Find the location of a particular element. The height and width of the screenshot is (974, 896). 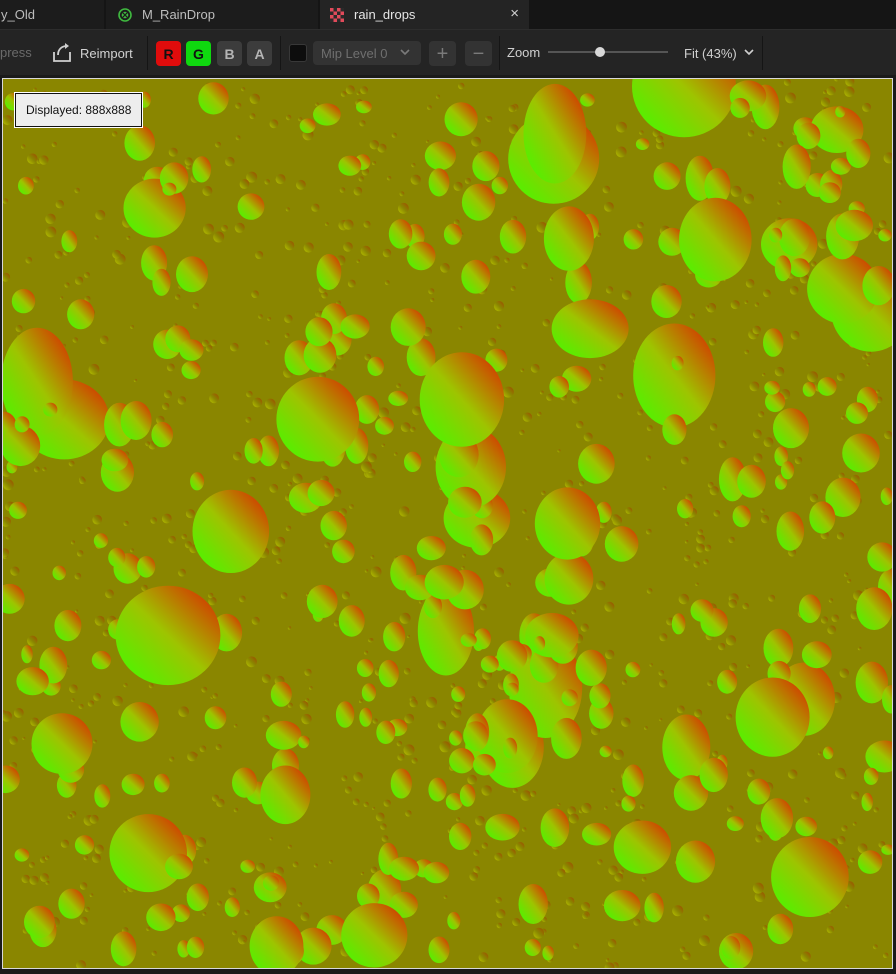

mip-checkbox is located at coordinates (298, 53).